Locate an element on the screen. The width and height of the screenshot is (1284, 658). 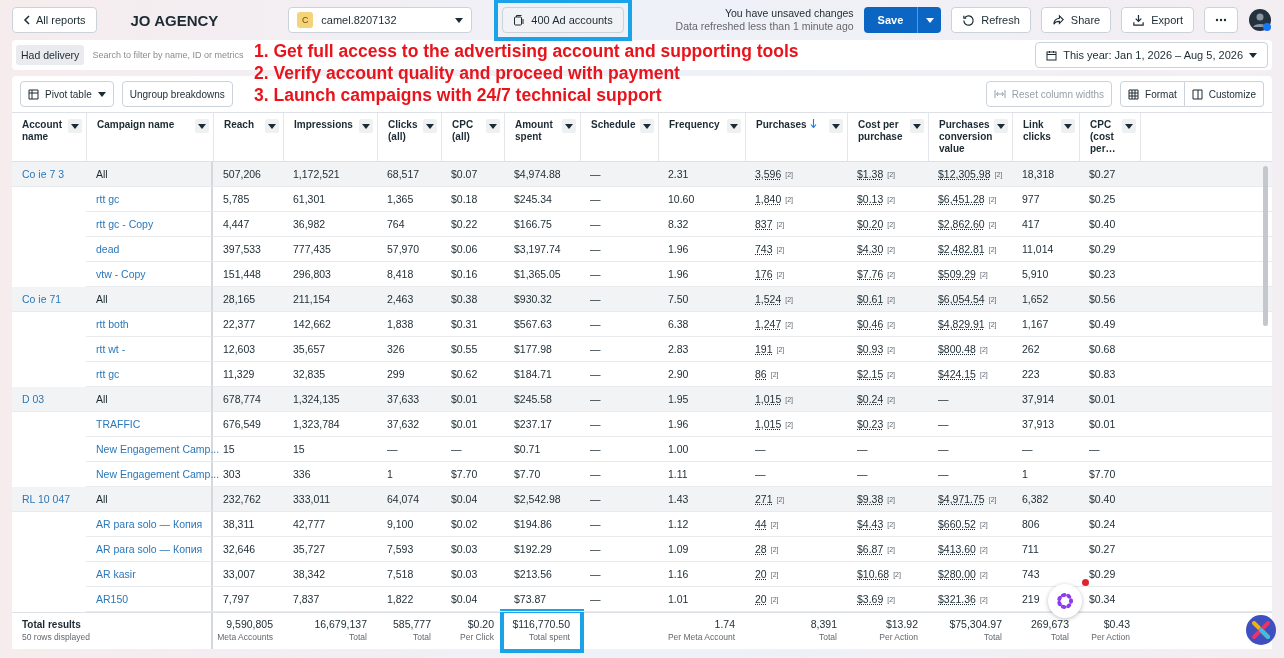
column-header: Impressions is located at coordinates (323, 125).